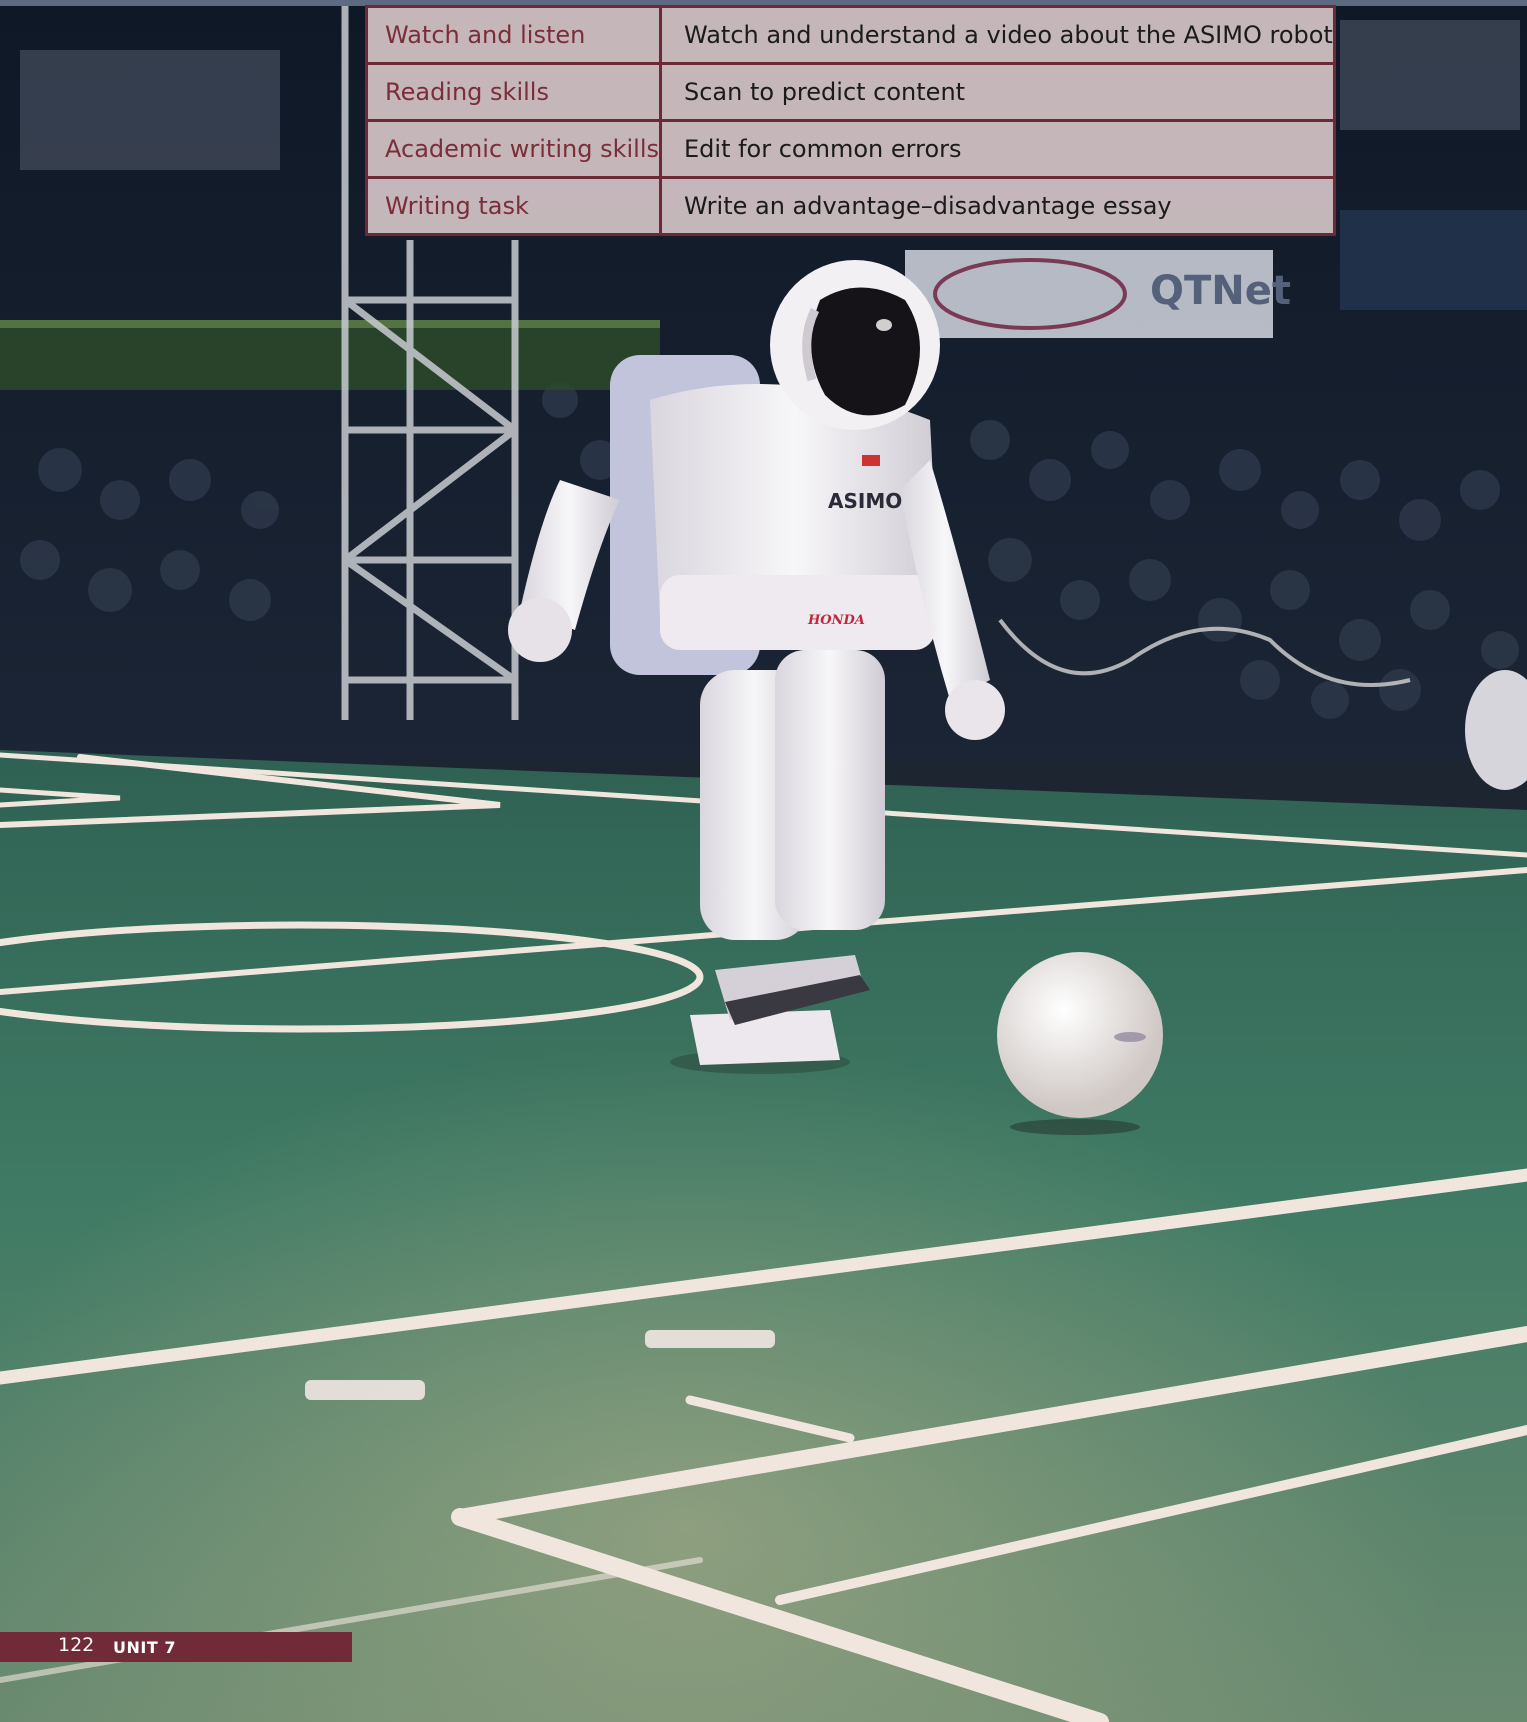 The height and width of the screenshot is (1722, 1527). I want to click on table-row: Reading skills Scan to predict content, so click(850, 92).